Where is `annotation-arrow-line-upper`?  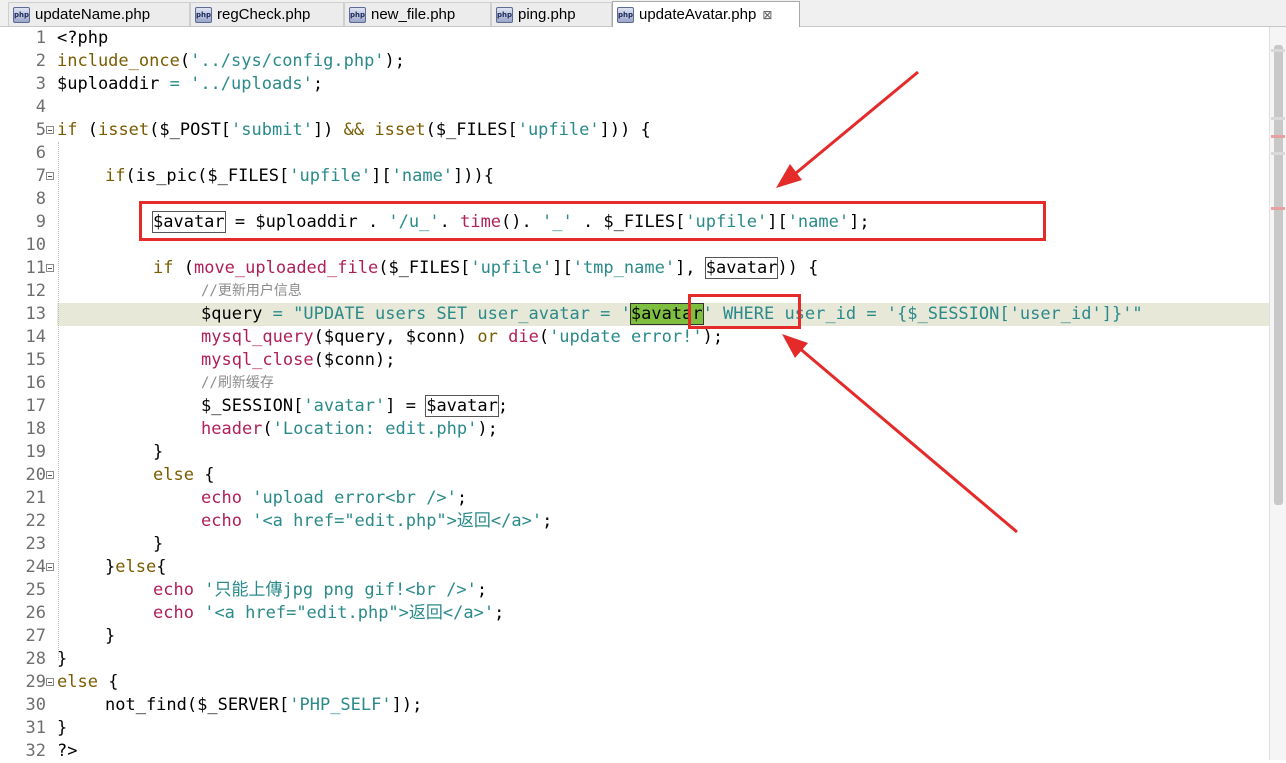 annotation-arrow-line-upper is located at coordinates (854, 125).